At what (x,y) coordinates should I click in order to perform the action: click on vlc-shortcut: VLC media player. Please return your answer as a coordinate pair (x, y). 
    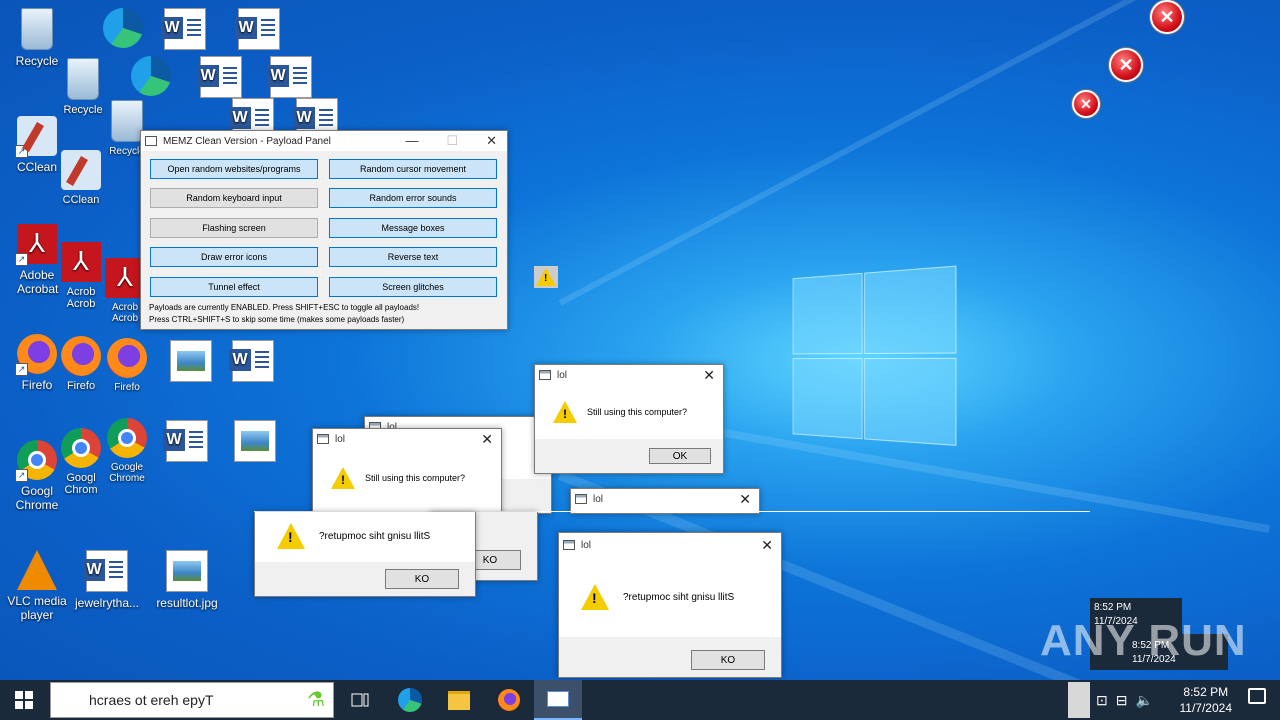
    Looking at the image, I should click on (37, 586).